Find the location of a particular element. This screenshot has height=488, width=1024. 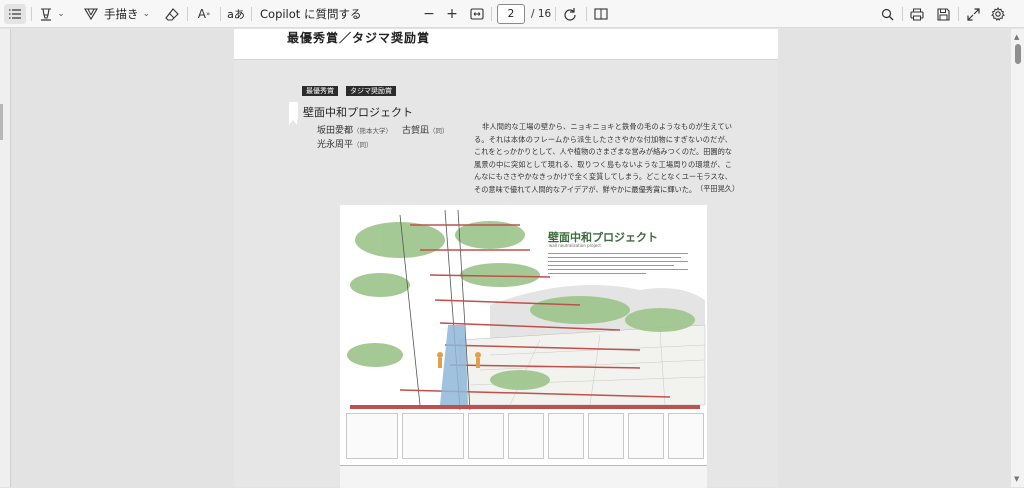

author: 坂田愛都（熊本大学） is located at coordinates (354, 129).